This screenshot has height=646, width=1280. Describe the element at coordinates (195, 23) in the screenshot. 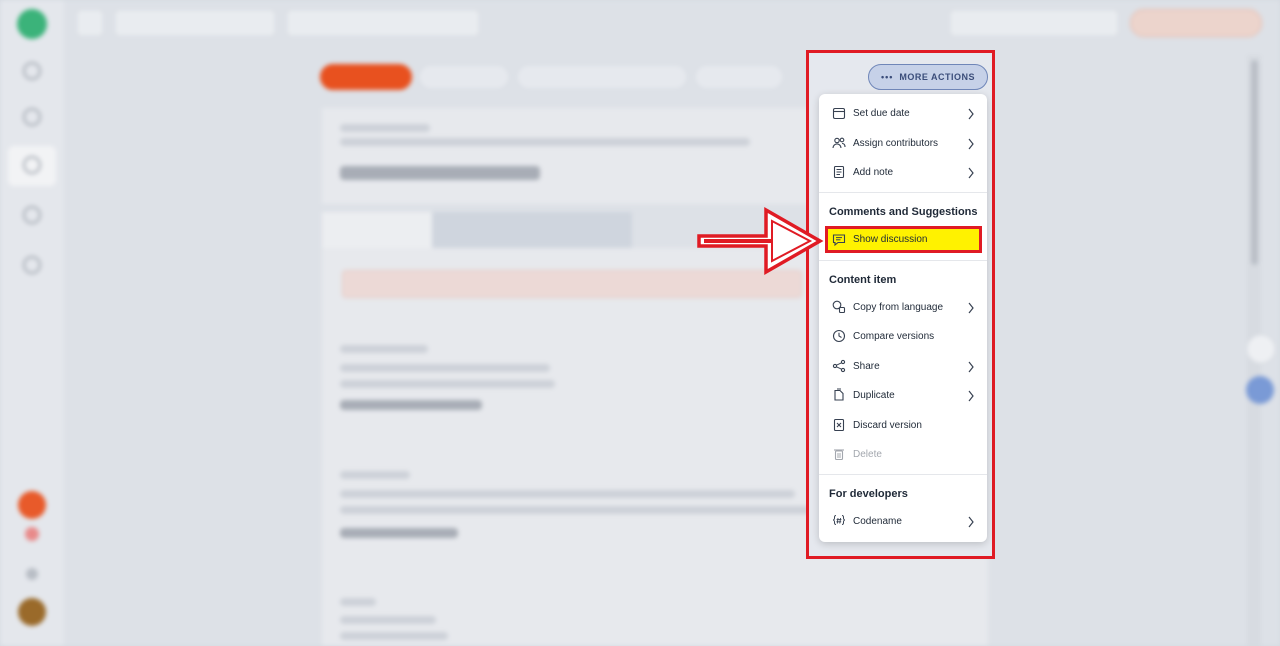

I see `project-selector` at that location.